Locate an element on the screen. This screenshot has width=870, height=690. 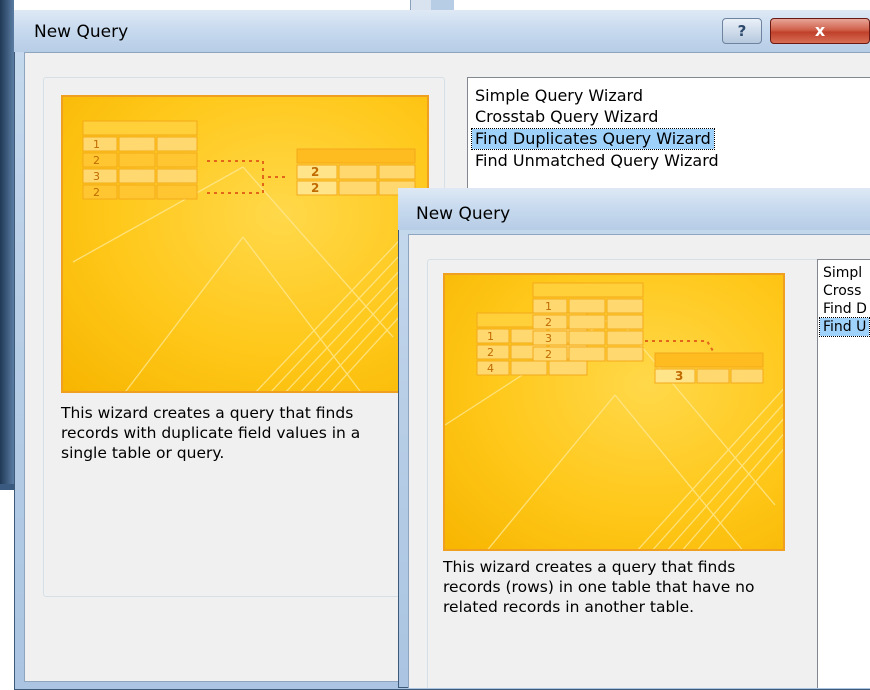
table-a-number: 1 is located at coordinates (490, 336).